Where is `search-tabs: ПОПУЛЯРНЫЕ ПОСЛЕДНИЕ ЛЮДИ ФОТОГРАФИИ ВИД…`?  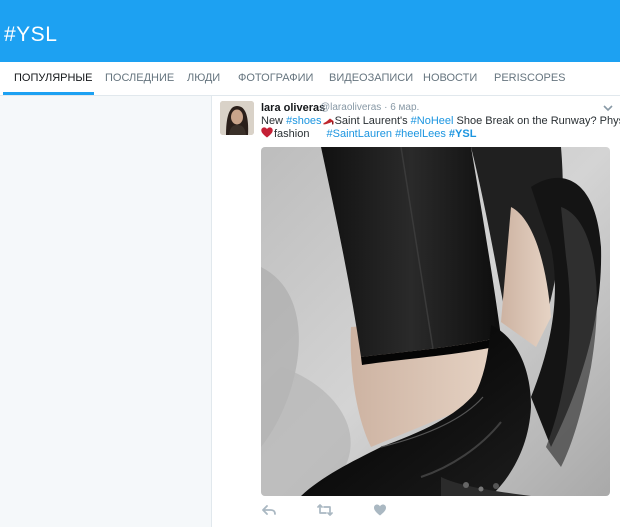
search-tabs: ПОПУЛЯРНЫЕ ПОСЛЕДНИЕ ЛЮДИ ФОТОГРАФИИ ВИД… is located at coordinates (310, 79).